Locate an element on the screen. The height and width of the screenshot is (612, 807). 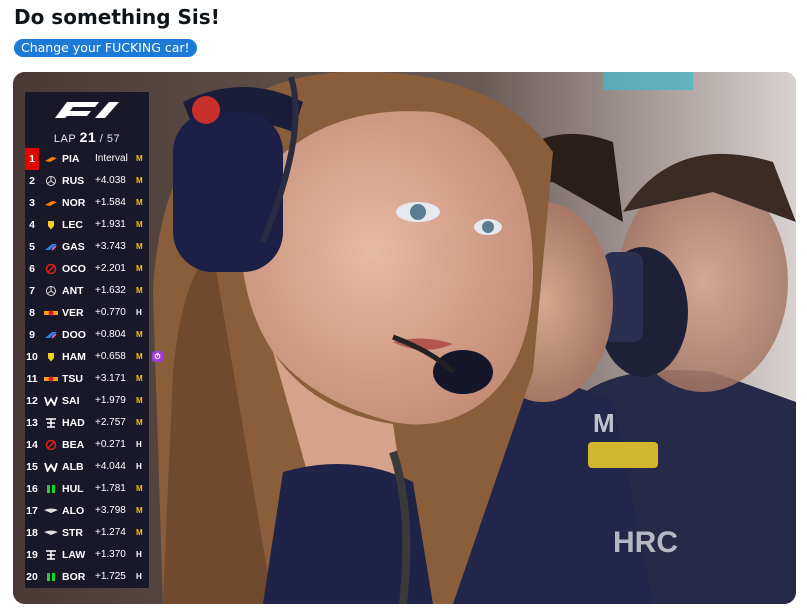
svg-text: M is located at coordinates (604, 423).